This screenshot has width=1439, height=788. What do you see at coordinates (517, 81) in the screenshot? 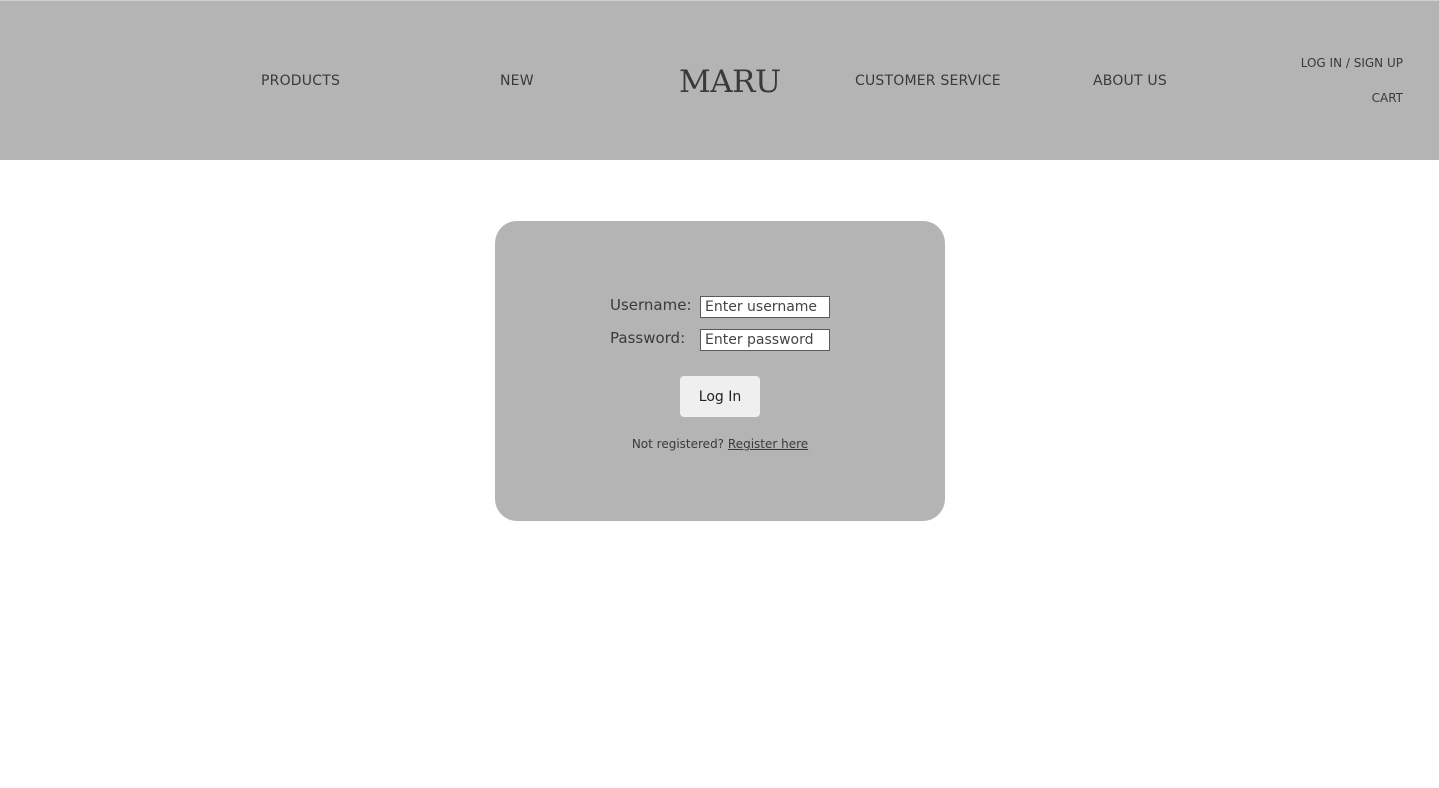
I see `nav-new: NEW` at bounding box center [517, 81].